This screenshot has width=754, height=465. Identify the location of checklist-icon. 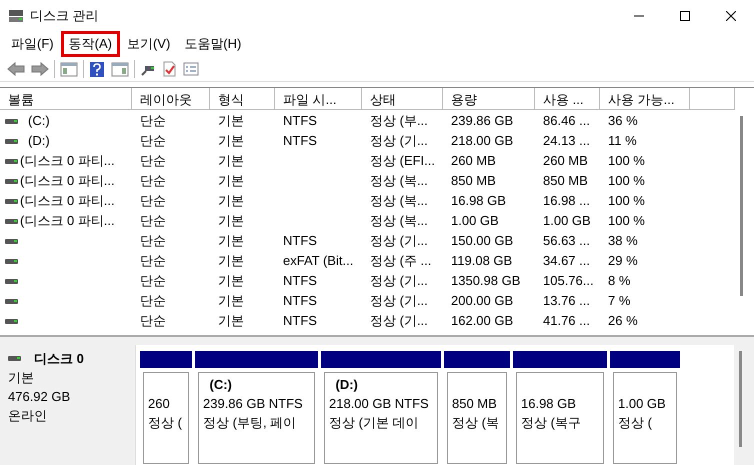
(191, 69).